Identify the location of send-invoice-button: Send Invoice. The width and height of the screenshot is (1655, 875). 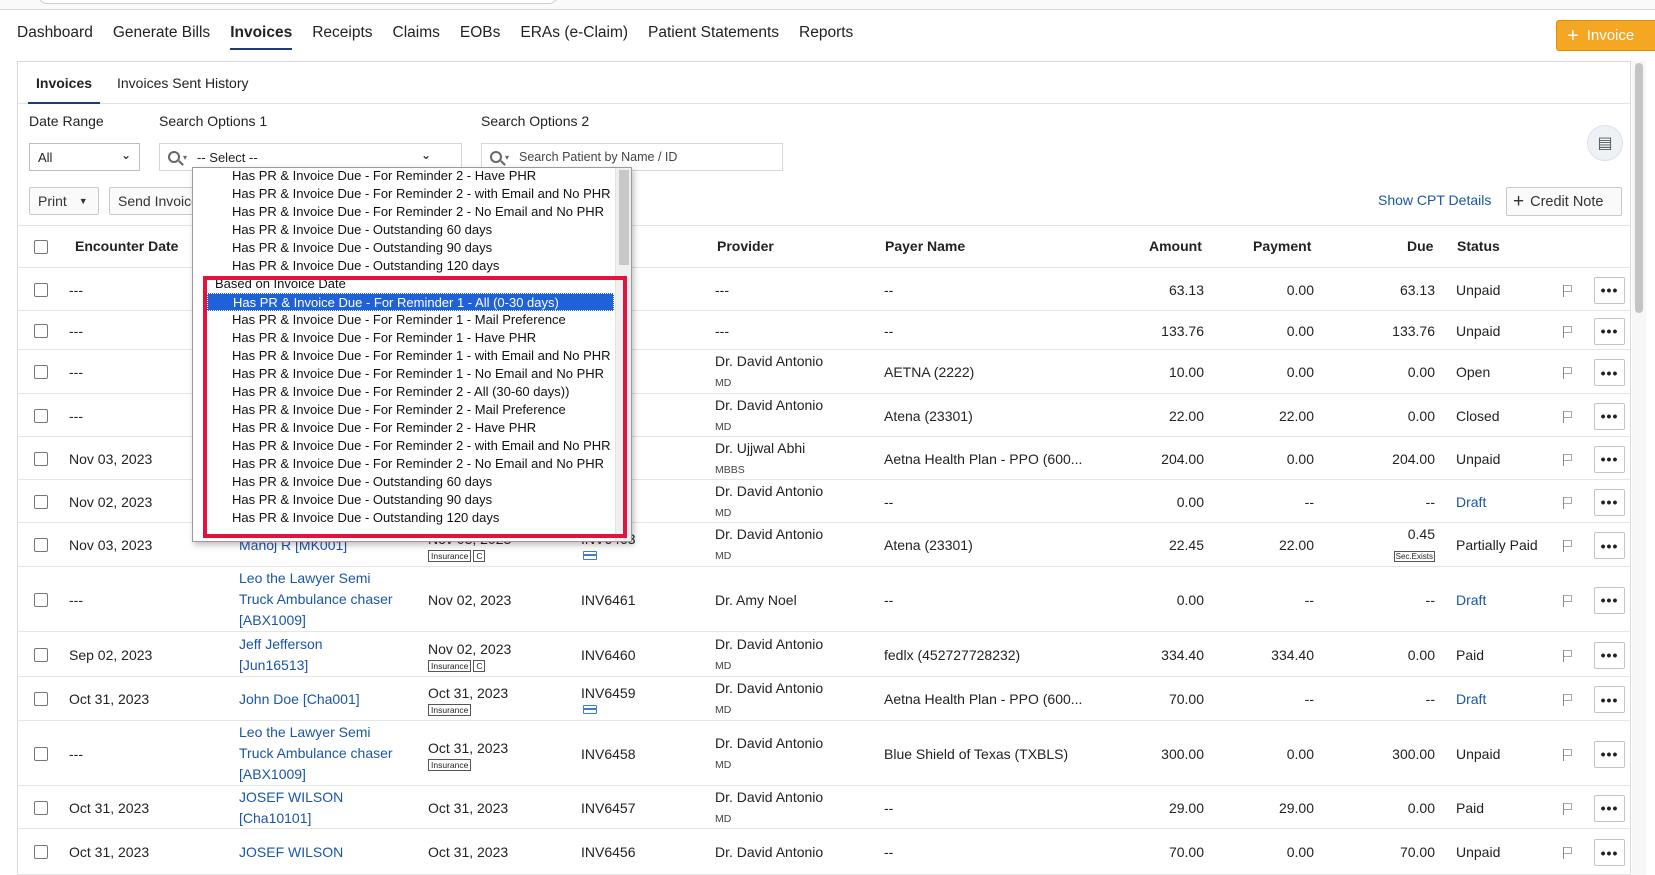
(155, 201).